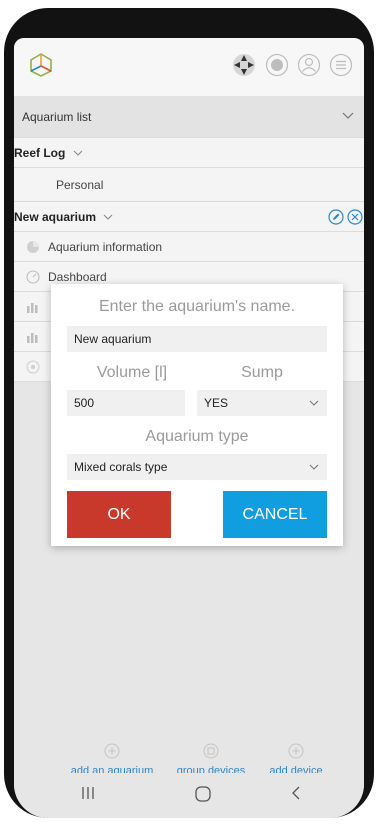  What do you see at coordinates (189, 153) in the screenshot?
I see `group-reef-log: Reef Log` at bounding box center [189, 153].